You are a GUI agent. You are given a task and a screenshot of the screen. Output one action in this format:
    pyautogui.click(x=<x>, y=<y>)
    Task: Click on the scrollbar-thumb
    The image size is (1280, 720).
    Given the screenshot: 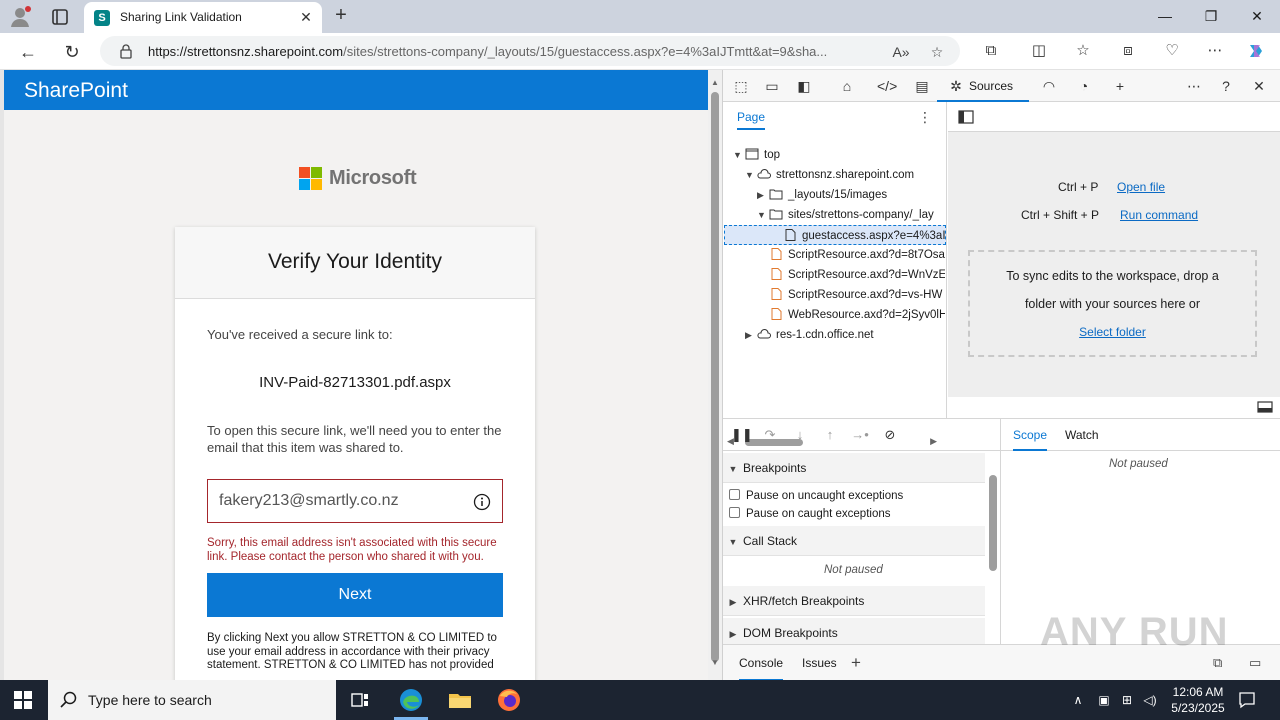 What is the action you would take?
    pyautogui.click(x=715, y=377)
    